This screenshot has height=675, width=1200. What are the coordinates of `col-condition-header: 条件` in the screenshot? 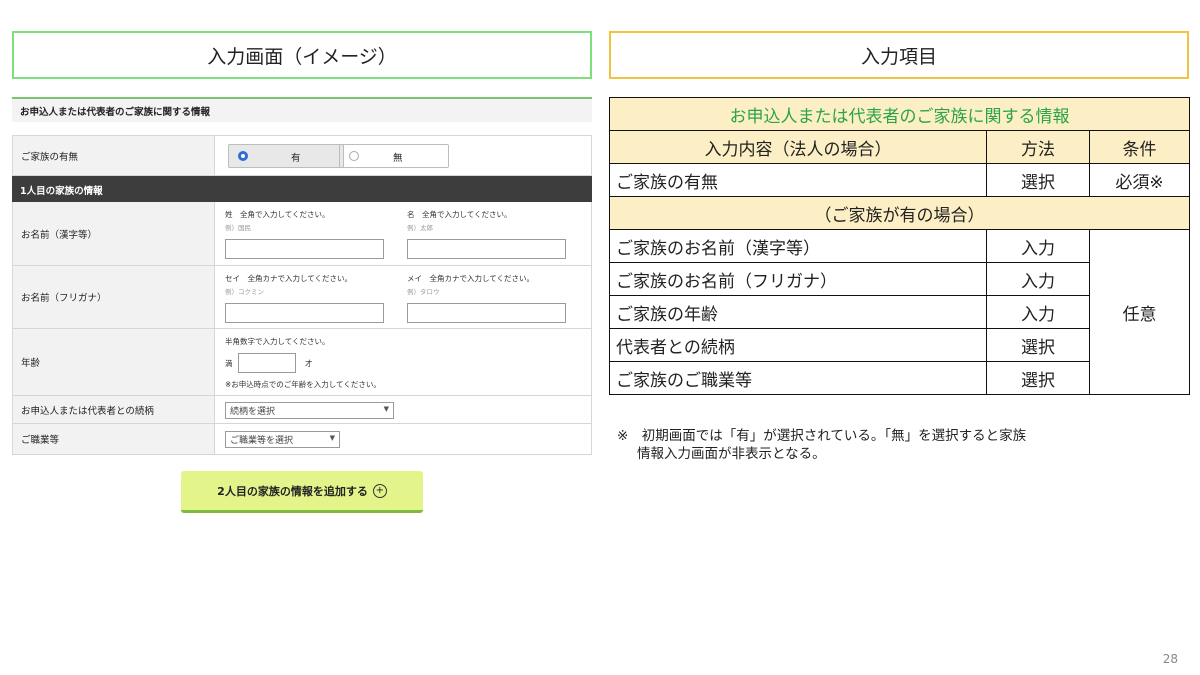 It's located at (1139, 147).